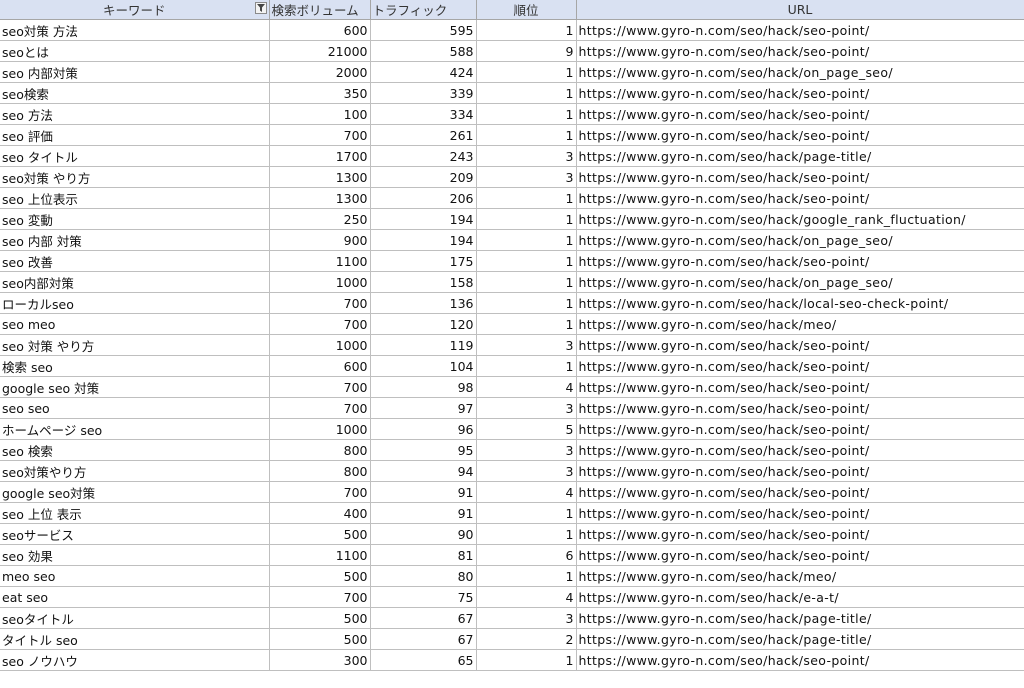  What do you see at coordinates (135, 597) in the screenshot?
I see `cell-keyword: eat seo` at bounding box center [135, 597].